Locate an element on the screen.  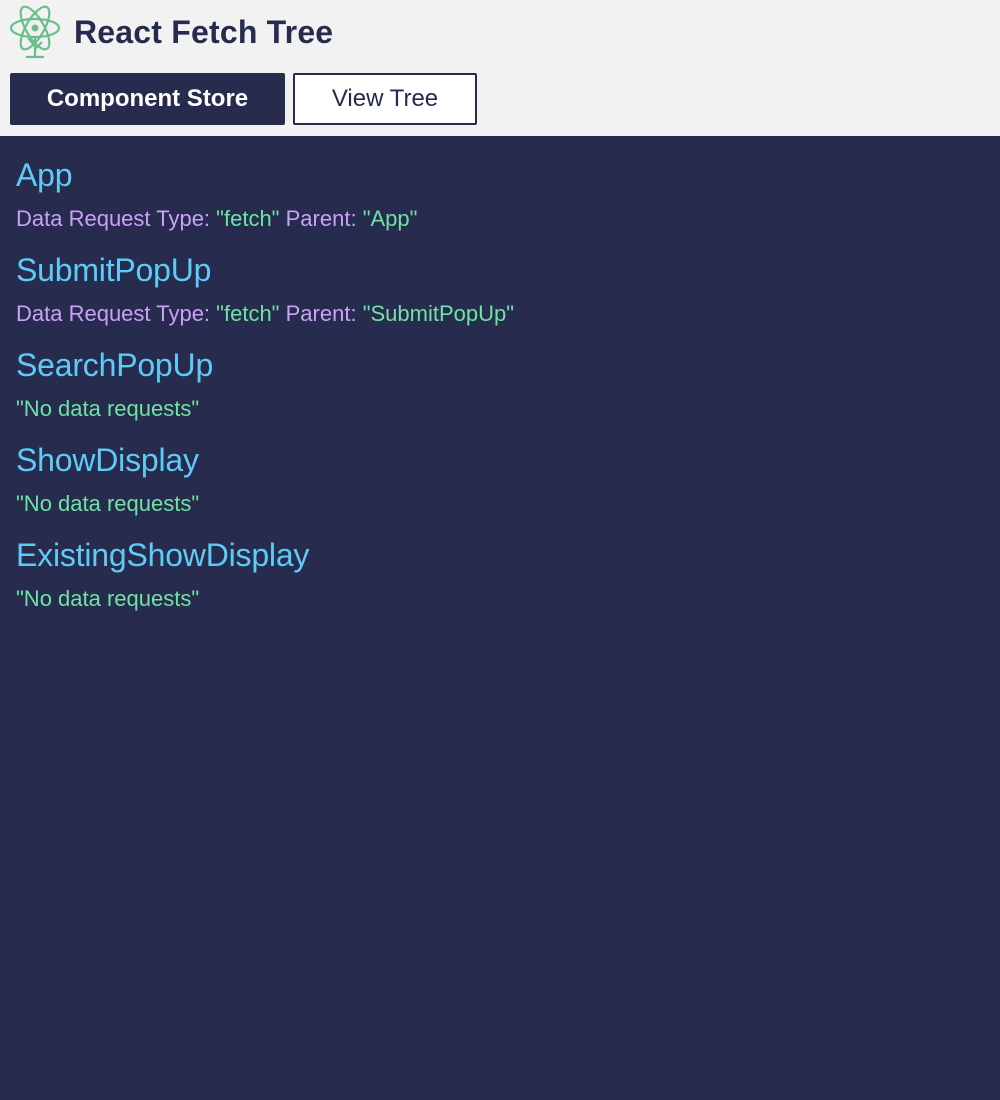
component-name: App is located at coordinates (500, 175).